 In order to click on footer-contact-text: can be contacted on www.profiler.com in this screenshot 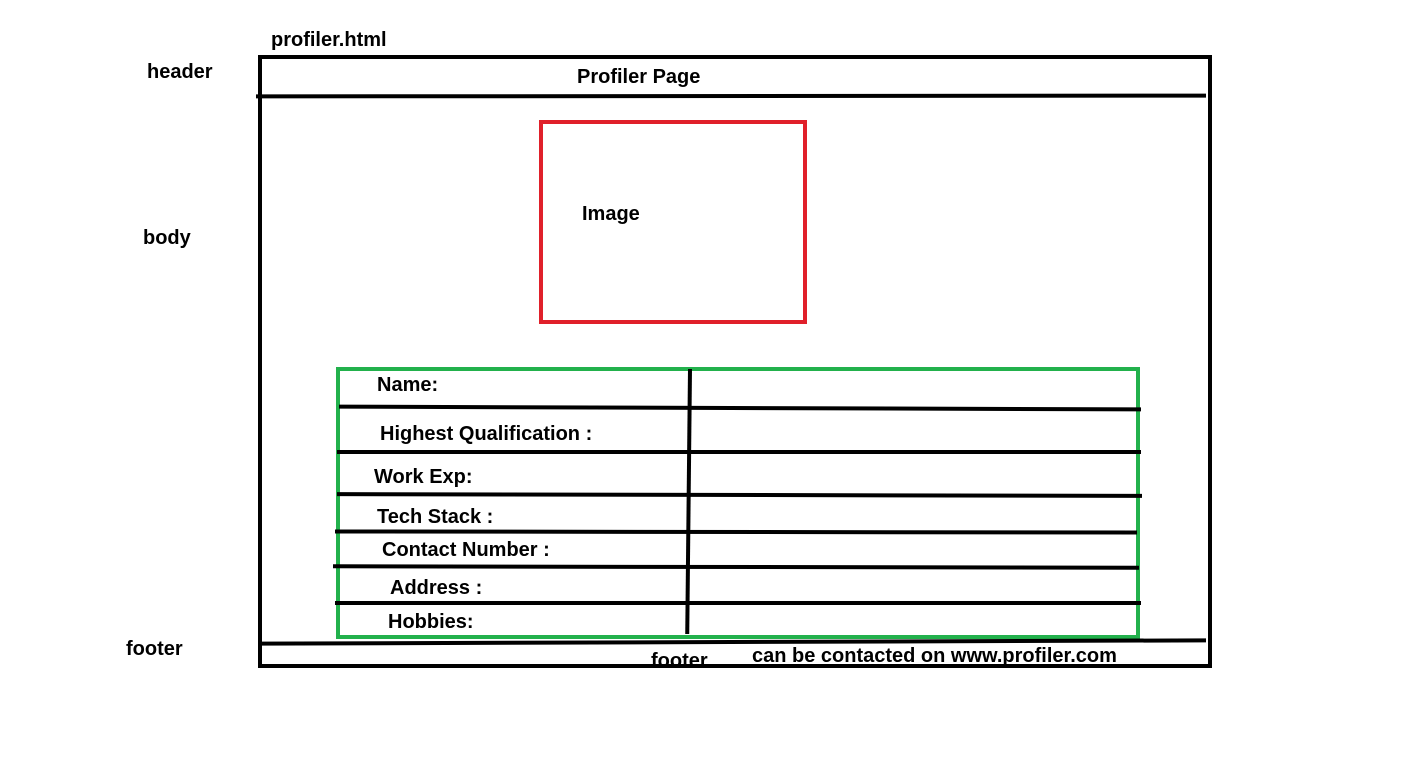, I will do `click(934, 656)`.